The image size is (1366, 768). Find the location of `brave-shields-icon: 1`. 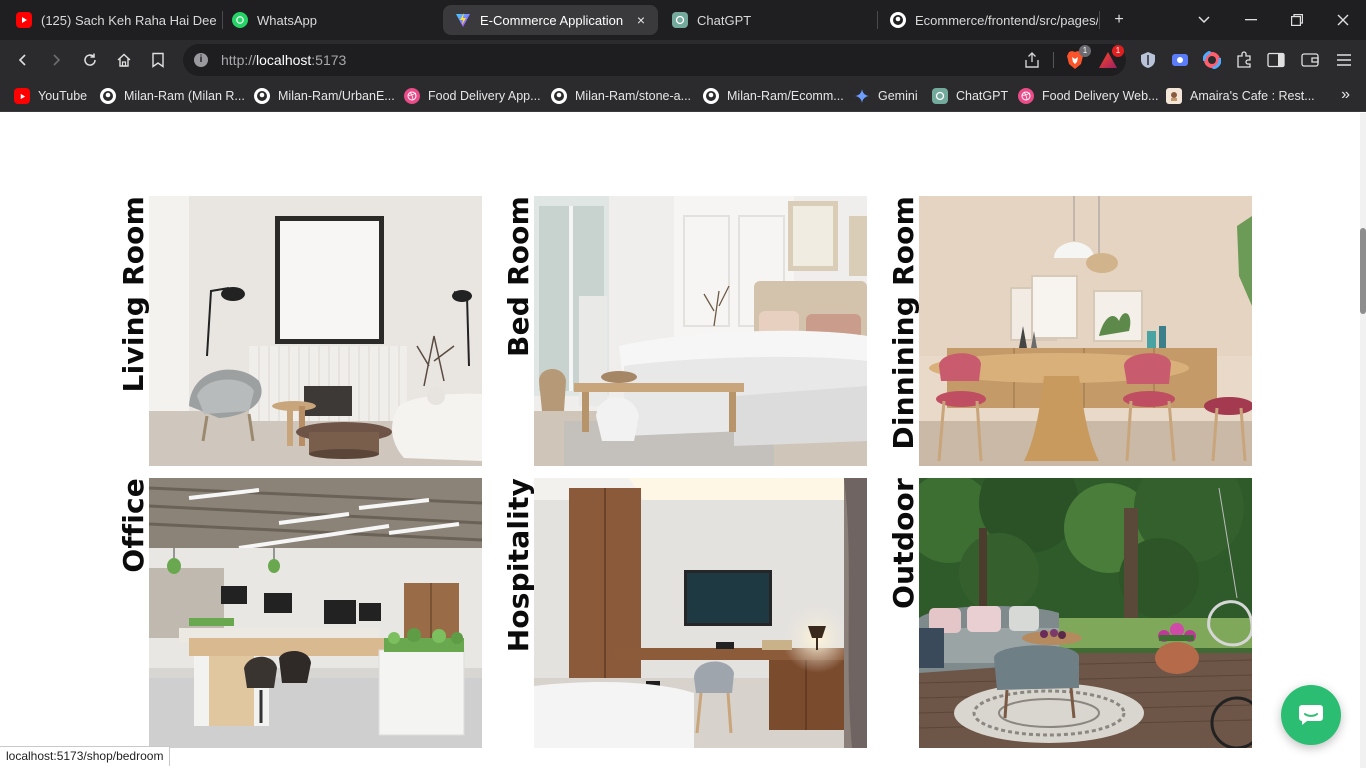

brave-shields-icon: 1 is located at coordinates (1078, 57).